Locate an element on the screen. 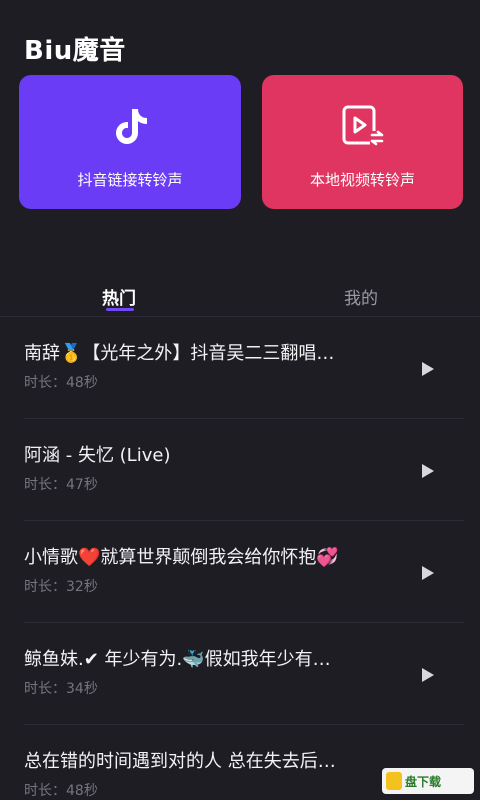  song-duration: 时长：32秒 is located at coordinates (61, 587).